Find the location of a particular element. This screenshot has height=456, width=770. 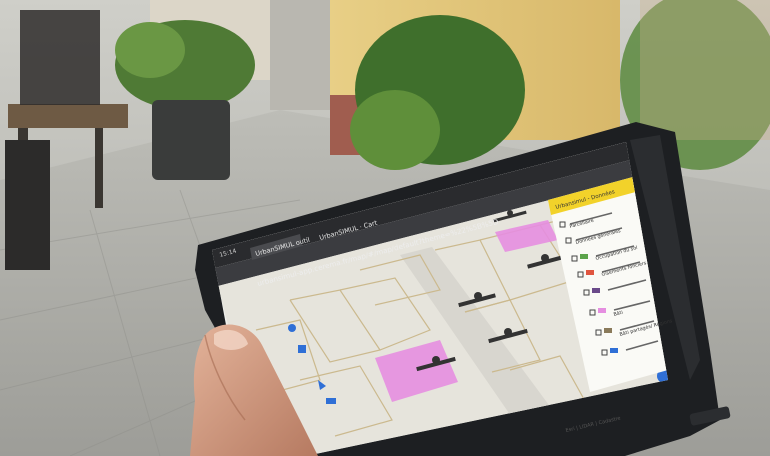

ruler-icon is located at coordinates (331, 401).